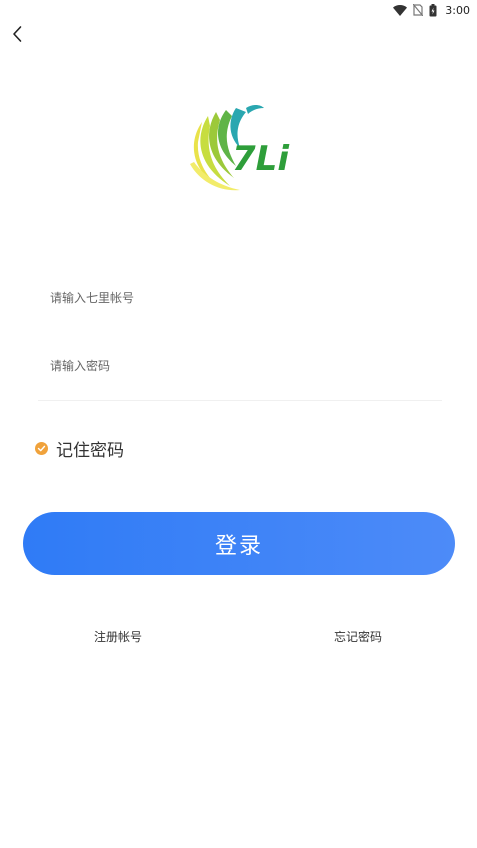 Image resolution: width=477 pixels, height=848 pixels. Describe the element at coordinates (238, 10) in the screenshot. I see `status-bar: 3:00` at that location.